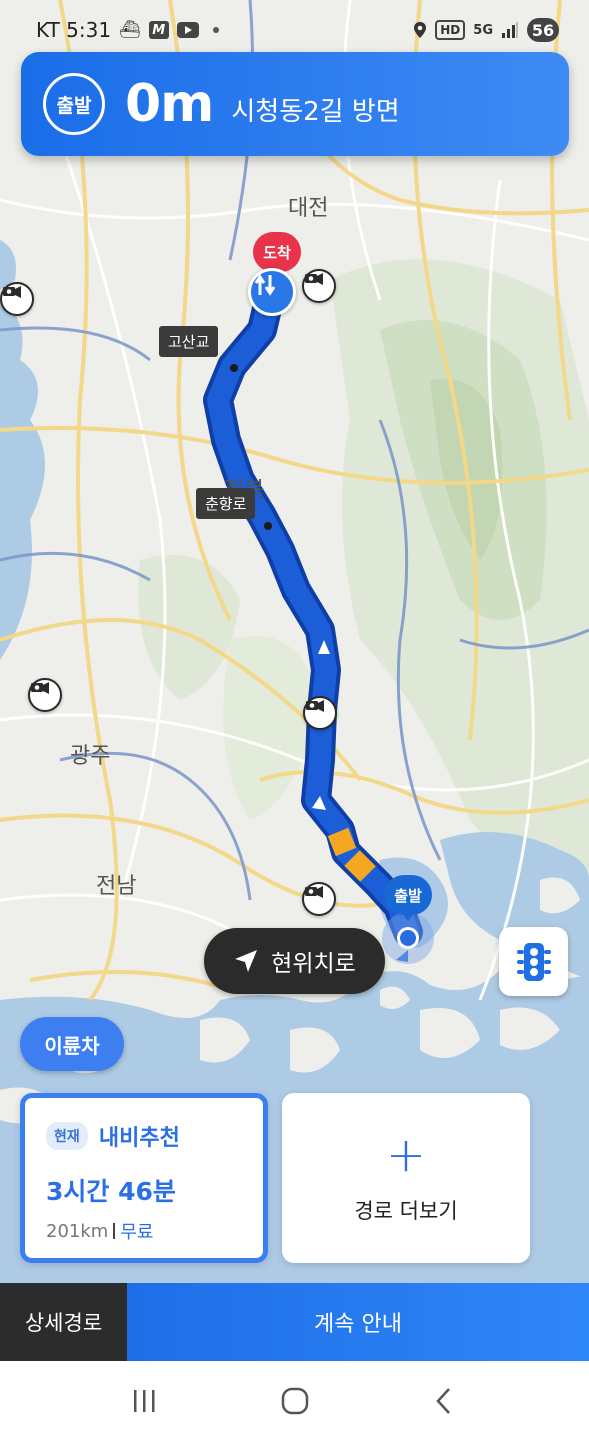  What do you see at coordinates (139, 1138) in the screenshot?
I see `route-name: 내비추천` at bounding box center [139, 1138].